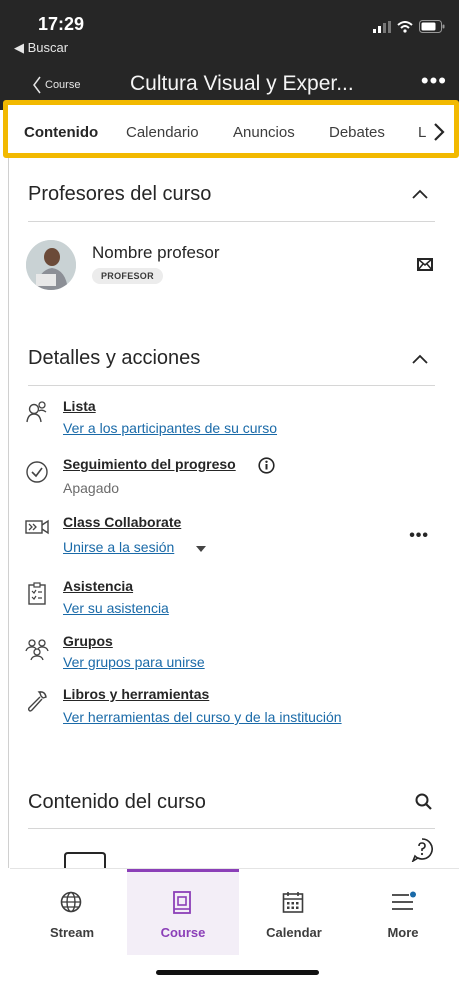 The height and width of the screenshot is (984, 459). I want to click on nav-more-label: More, so click(403, 932).